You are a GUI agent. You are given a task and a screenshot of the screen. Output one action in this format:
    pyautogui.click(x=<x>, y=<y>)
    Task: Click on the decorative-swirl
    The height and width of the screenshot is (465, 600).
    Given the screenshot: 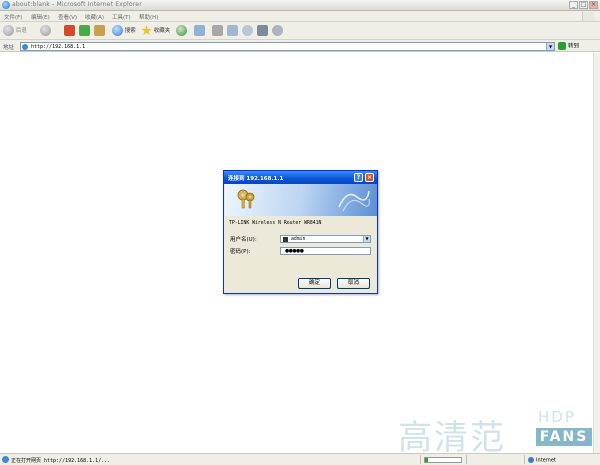 What is the action you would take?
    pyautogui.click(x=354, y=201)
    